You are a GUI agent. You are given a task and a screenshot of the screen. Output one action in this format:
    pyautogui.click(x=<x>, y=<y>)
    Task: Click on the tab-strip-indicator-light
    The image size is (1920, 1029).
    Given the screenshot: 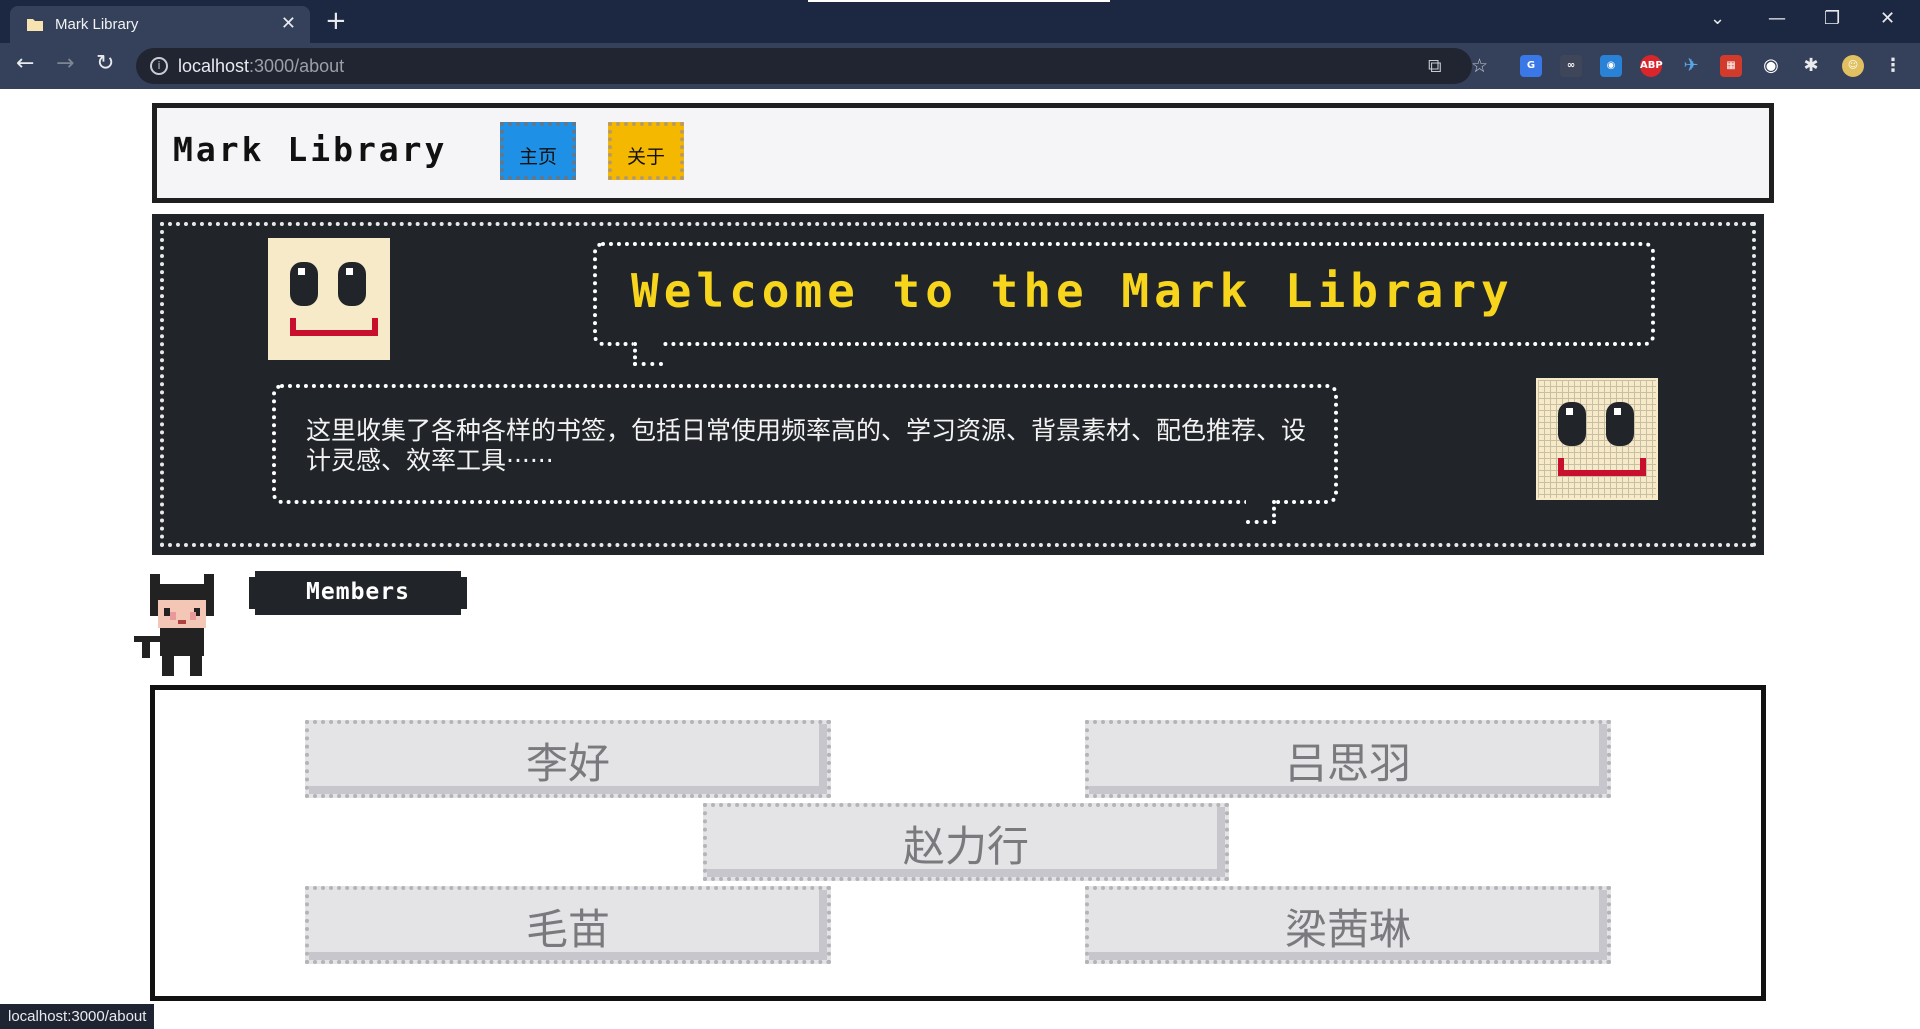 What is the action you would take?
    pyautogui.click(x=959, y=1)
    